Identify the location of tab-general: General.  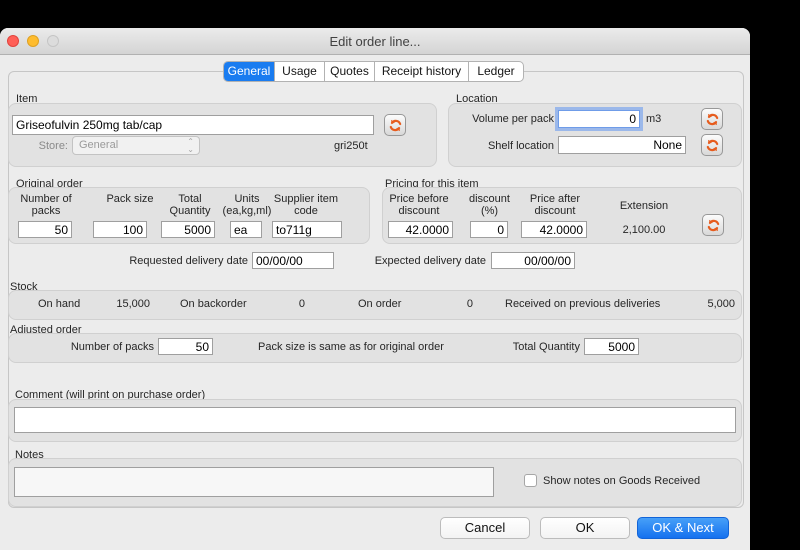
(249, 71).